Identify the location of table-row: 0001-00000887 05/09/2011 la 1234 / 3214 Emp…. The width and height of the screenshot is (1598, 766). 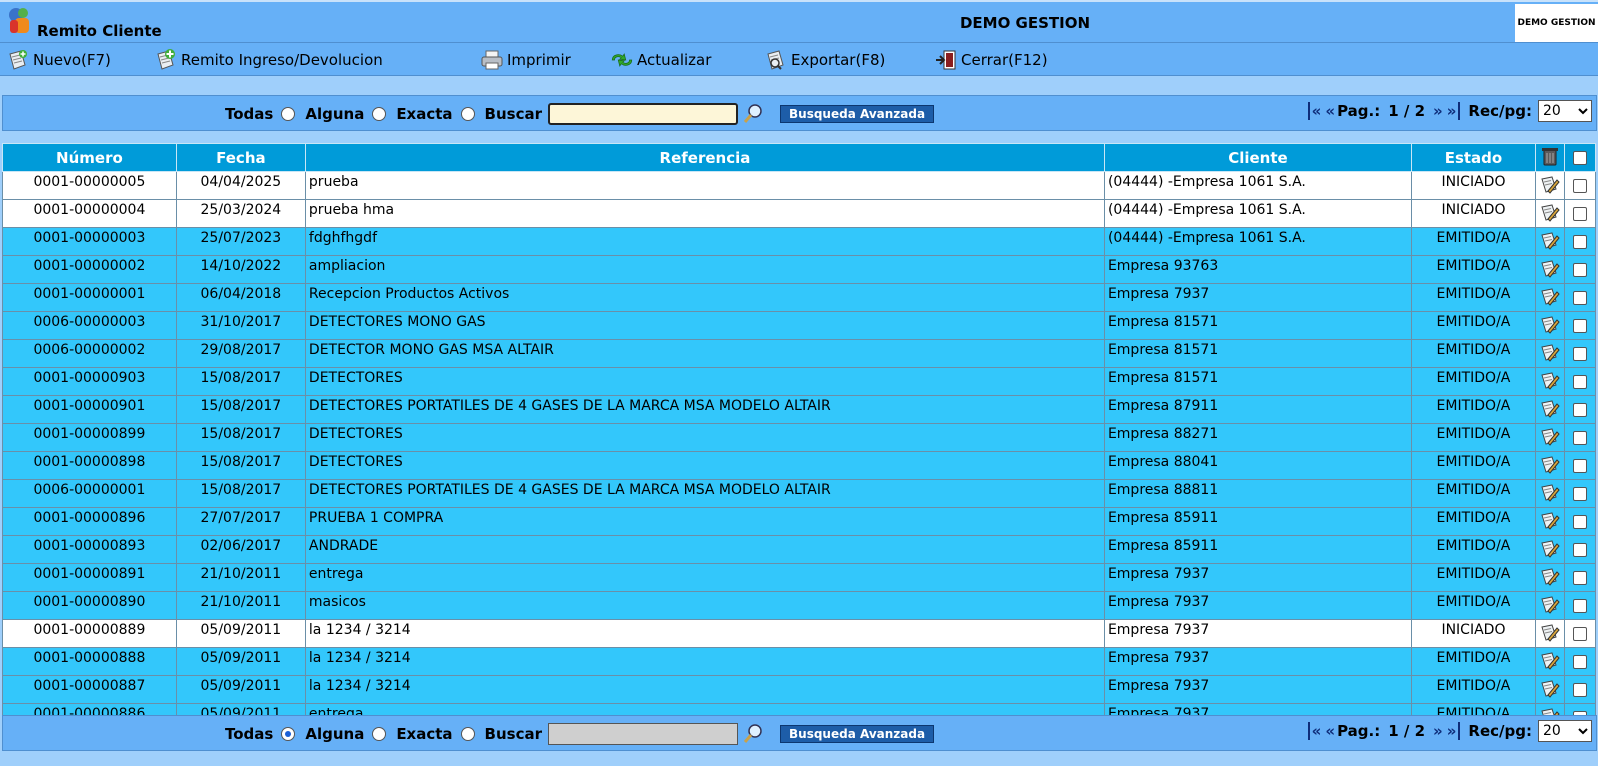
(799, 689).